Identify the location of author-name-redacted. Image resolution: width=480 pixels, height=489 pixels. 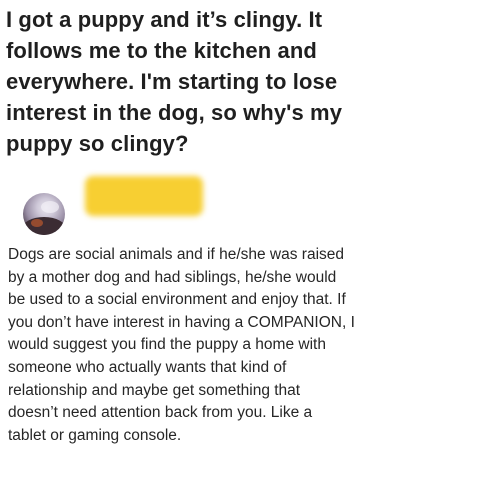
(144, 196).